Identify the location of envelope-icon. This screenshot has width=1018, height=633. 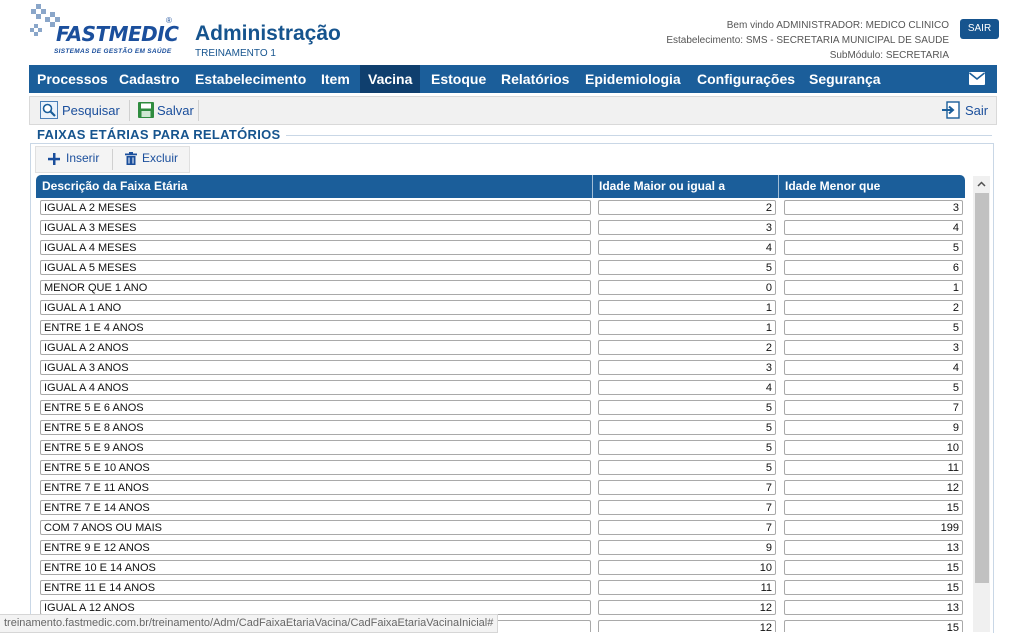
(977, 78).